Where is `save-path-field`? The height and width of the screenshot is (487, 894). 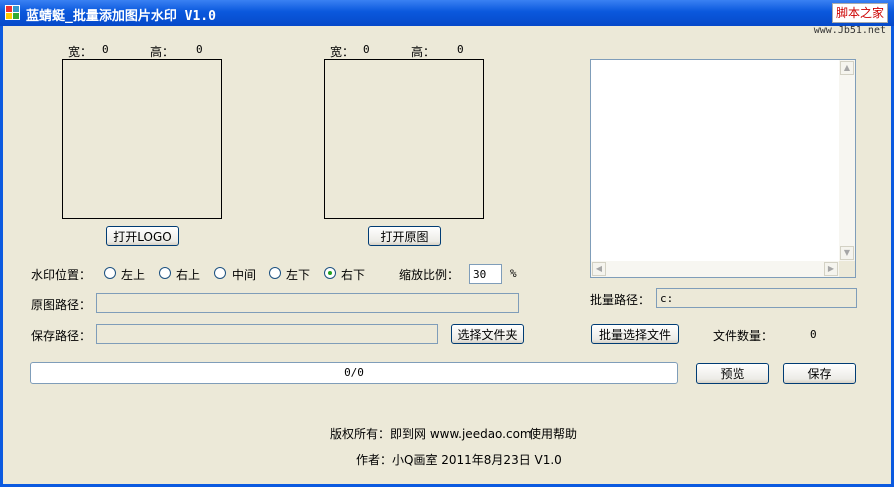 save-path-field is located at coordinates (267, 334).